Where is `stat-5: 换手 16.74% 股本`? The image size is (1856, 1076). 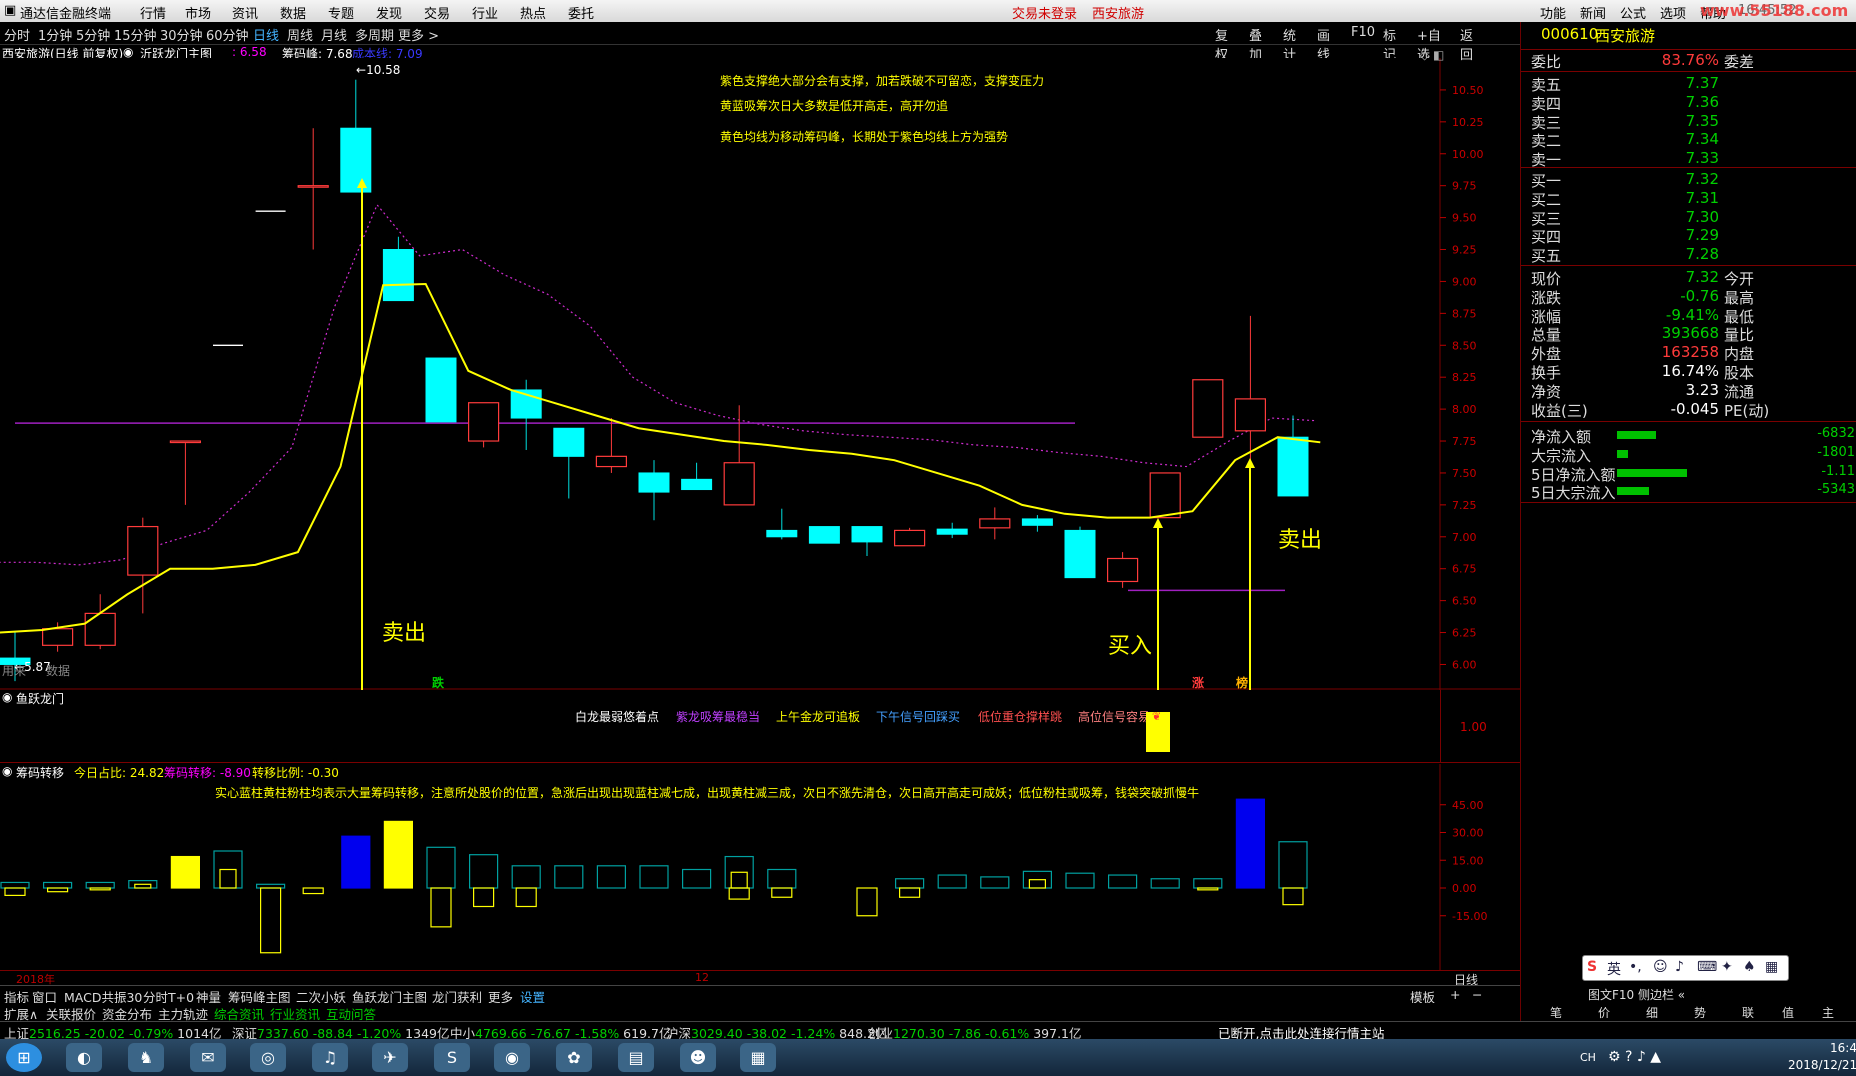 stat-5: 换手 16.74% 股本 is located at coordinates (1688, 372).